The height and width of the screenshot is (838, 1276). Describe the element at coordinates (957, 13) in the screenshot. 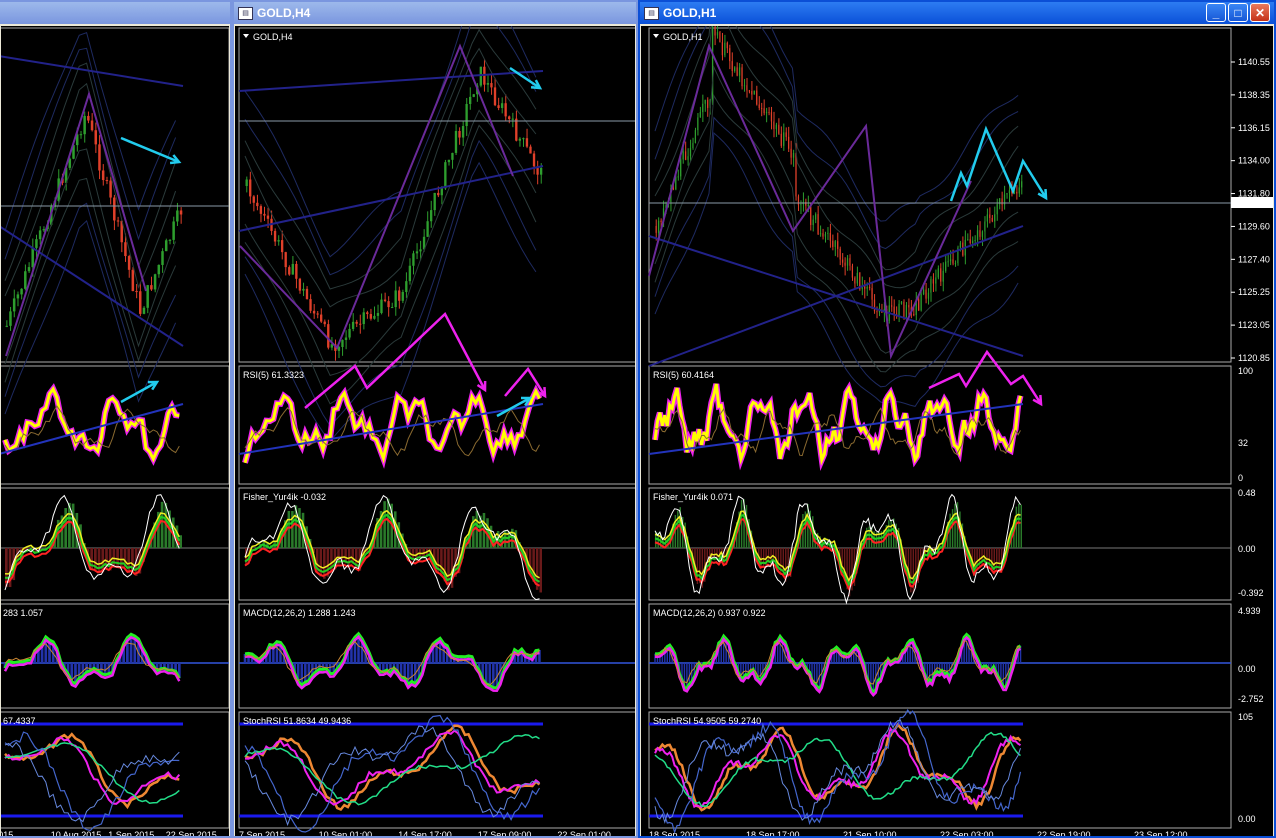

I see `right-title-bar: ▤ GOLD,H1 _ □ ✕` at that location.